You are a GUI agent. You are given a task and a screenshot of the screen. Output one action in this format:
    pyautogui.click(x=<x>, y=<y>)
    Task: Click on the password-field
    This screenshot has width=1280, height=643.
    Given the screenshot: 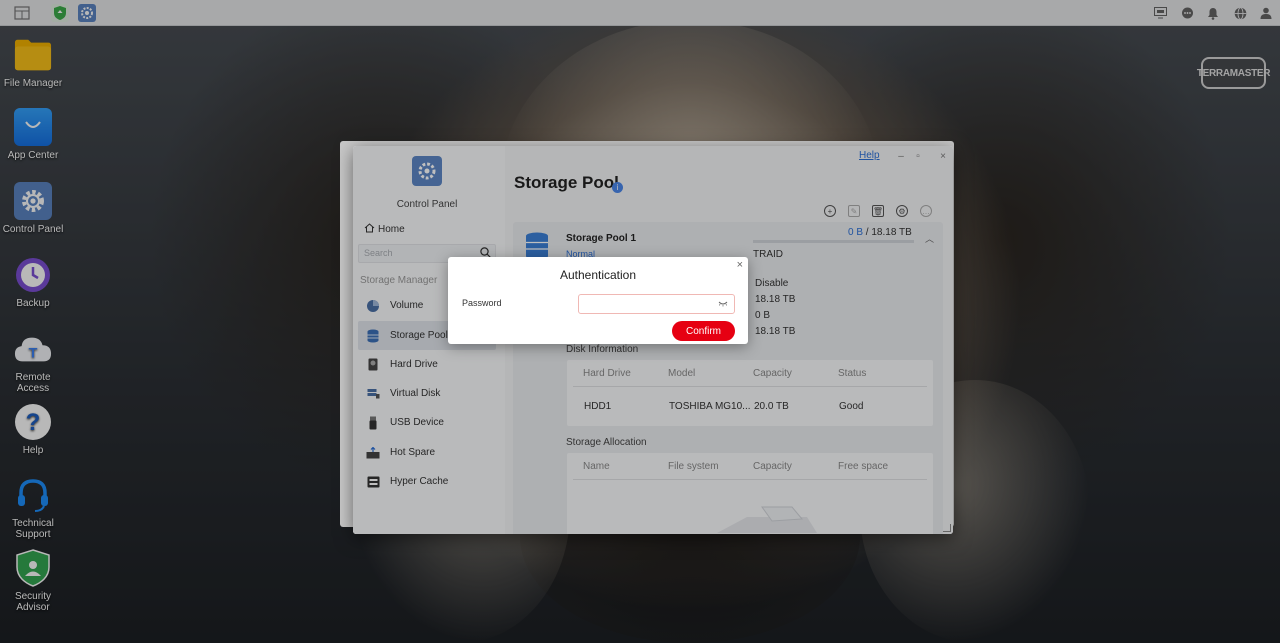 What is the action you would take?
    pyautogui.click(x=656, y=304)
    